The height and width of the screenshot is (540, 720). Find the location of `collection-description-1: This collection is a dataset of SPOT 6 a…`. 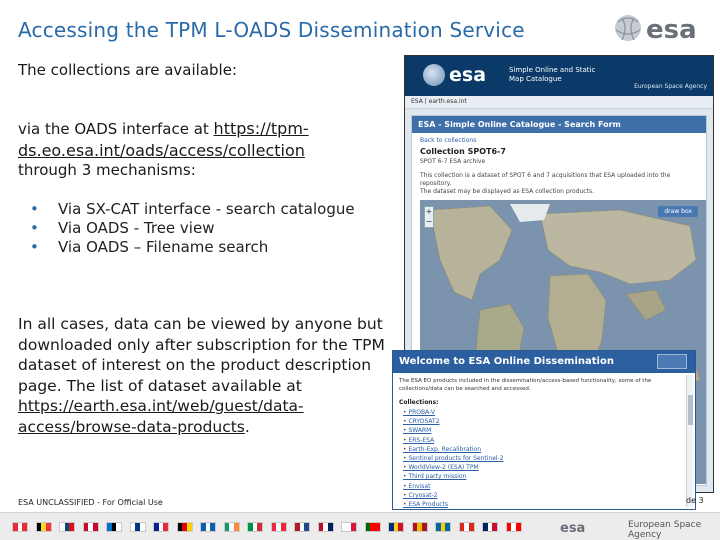

collection-description-1: This collection is a dataset of SPOT 6 a… is located at coordinates (545, 179).